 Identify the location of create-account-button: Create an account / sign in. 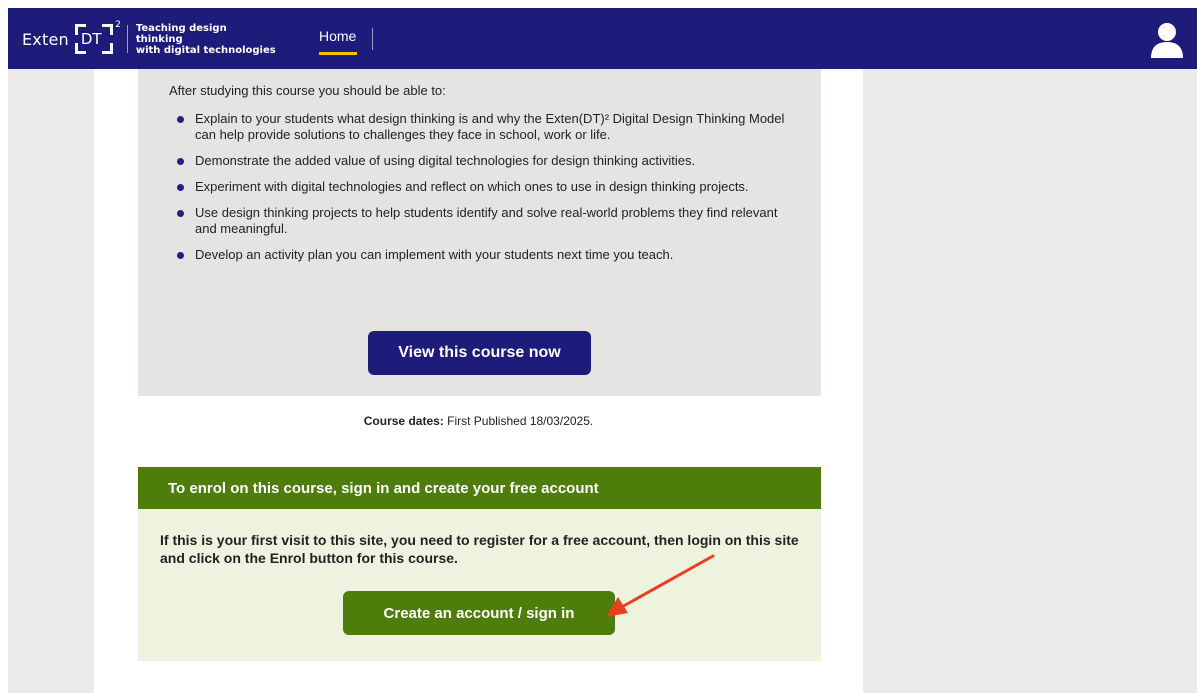
(479, 613).